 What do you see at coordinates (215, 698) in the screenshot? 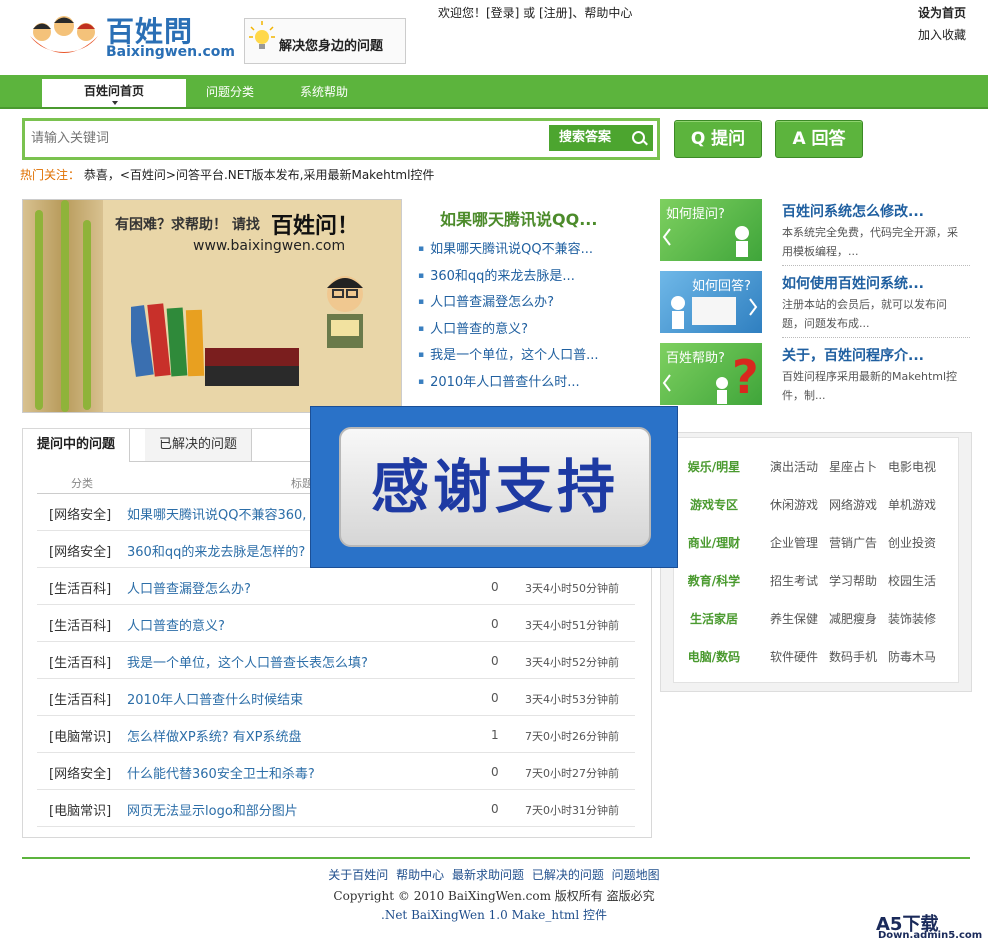
I see `row-title: 2010年人口普查什么时候结束` at bounding box center [215, 698].